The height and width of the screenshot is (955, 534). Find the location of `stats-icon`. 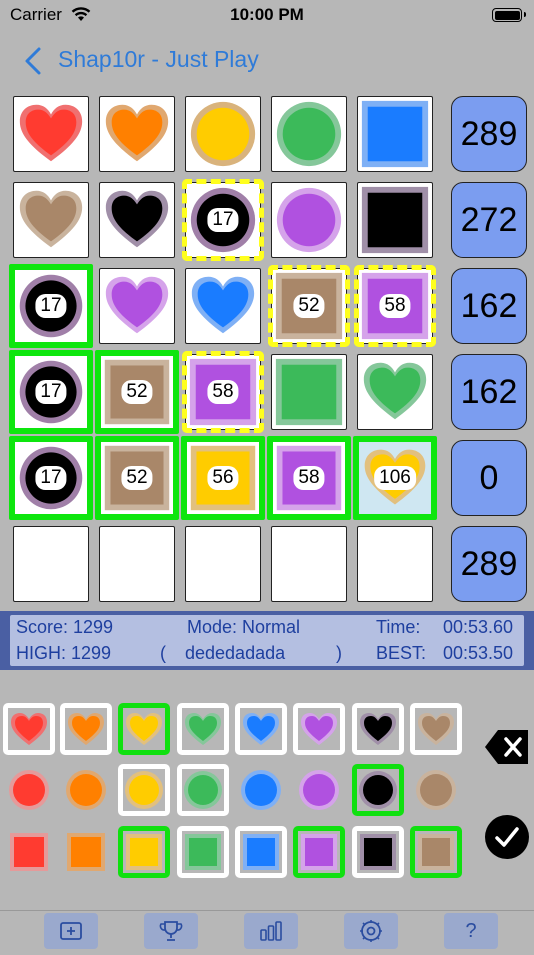

stats-icon is located at coordinates (271, 931).